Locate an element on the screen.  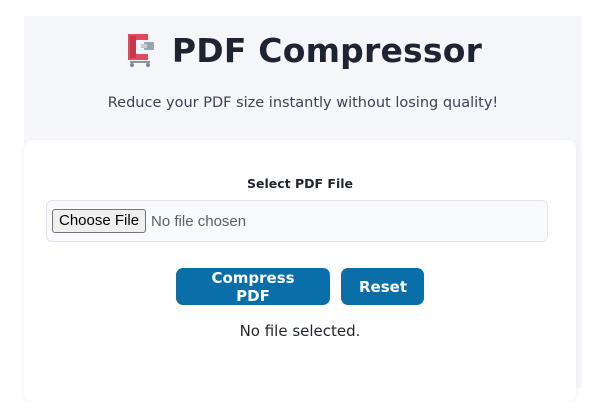
page-title: PDF Compressor is located at coordinates (327, 50).